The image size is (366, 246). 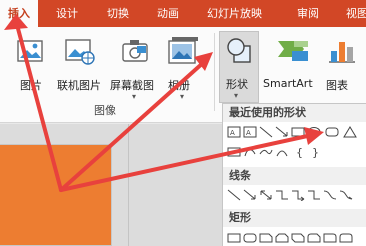 What do you see at coordinates (291, 63) in the screenshot?
I see `smartart-button: SmartArt` at bounding box center [291, 63].